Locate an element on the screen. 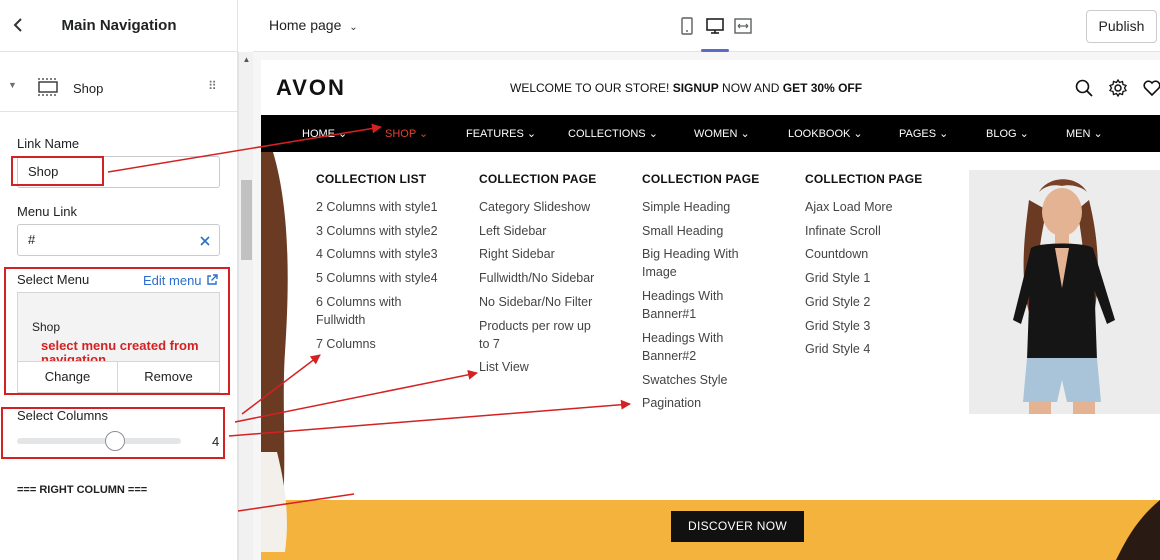 The image size is (1160, 560). mega-menu-link: Grid Style 1 is located at coordinates (837, 278).